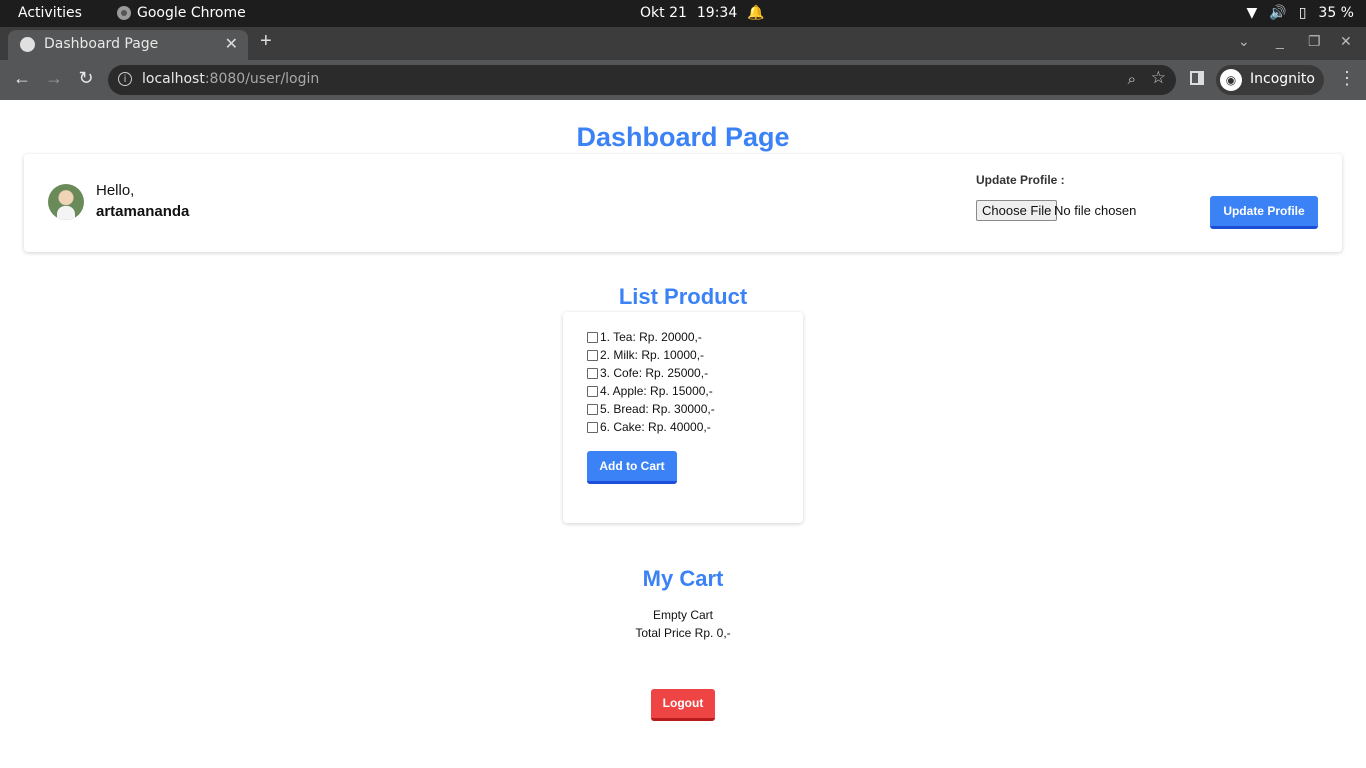 Image resolution: width=1366 pixels, height=768 pixels. What do you see at coordinates (1280, 41) in the screenshot?
I see `minimize-icon: _` at bounding box center [1280, 41].